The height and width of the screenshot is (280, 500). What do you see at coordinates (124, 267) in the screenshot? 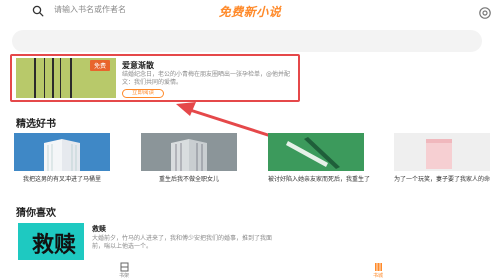
I see `bookshelf-icon` at bounding box center [124, 267].